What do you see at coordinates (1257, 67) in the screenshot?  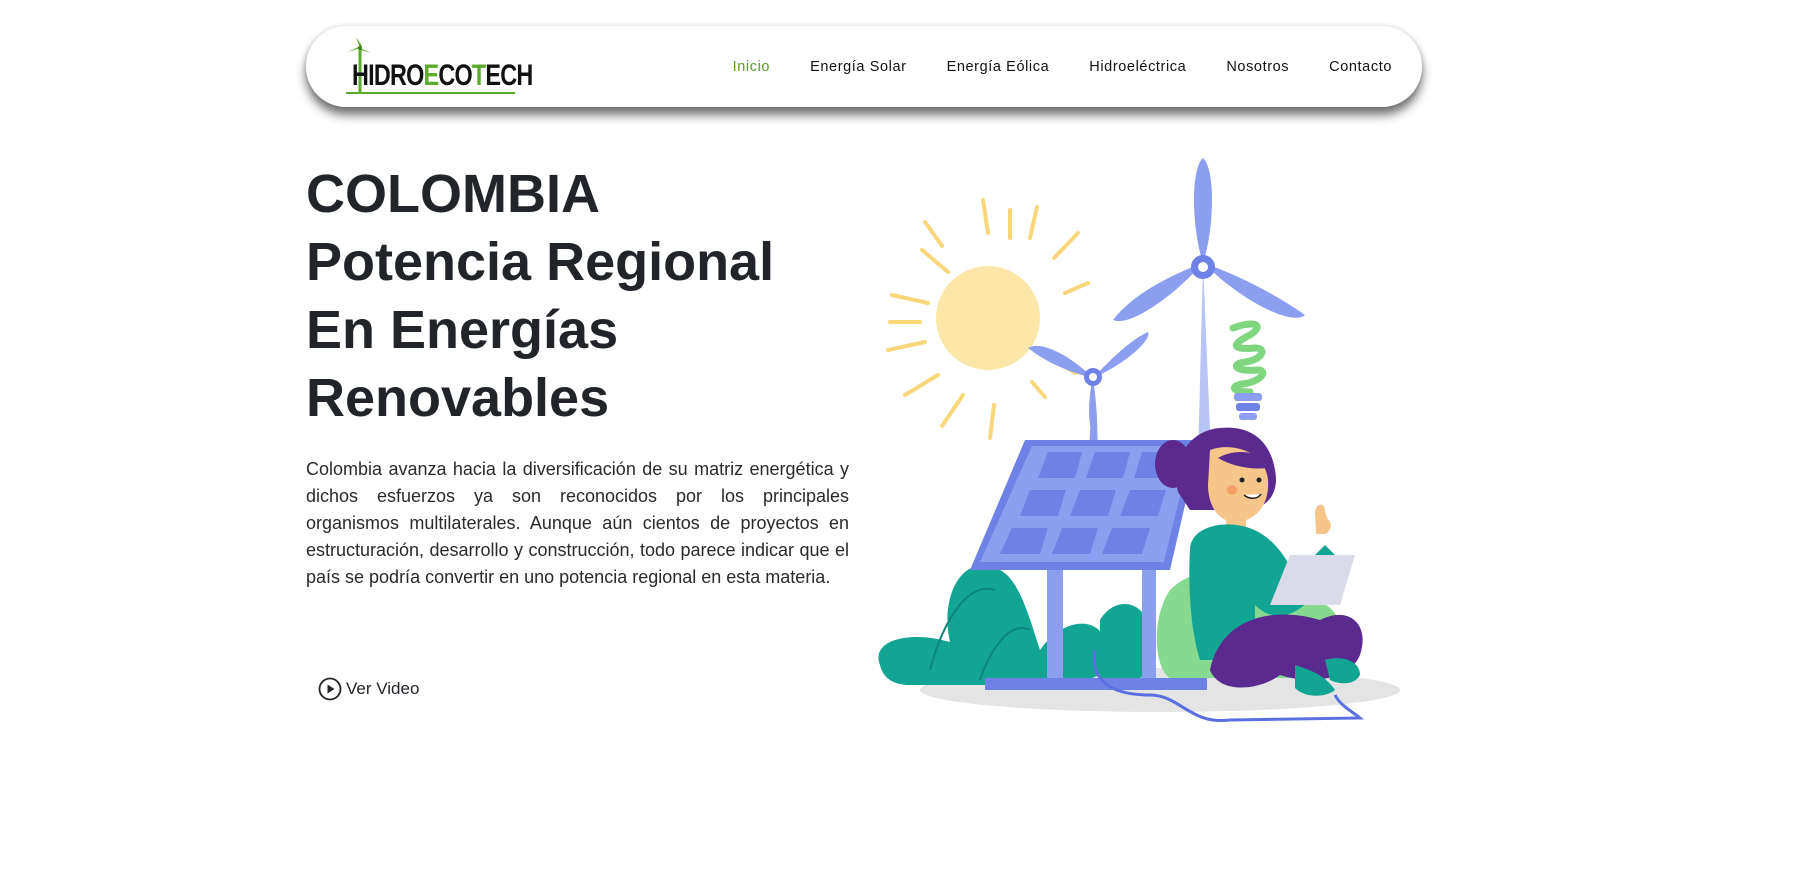 I see `nav-link-nosotros: Nosotros` at bounding box center [1257, 67].